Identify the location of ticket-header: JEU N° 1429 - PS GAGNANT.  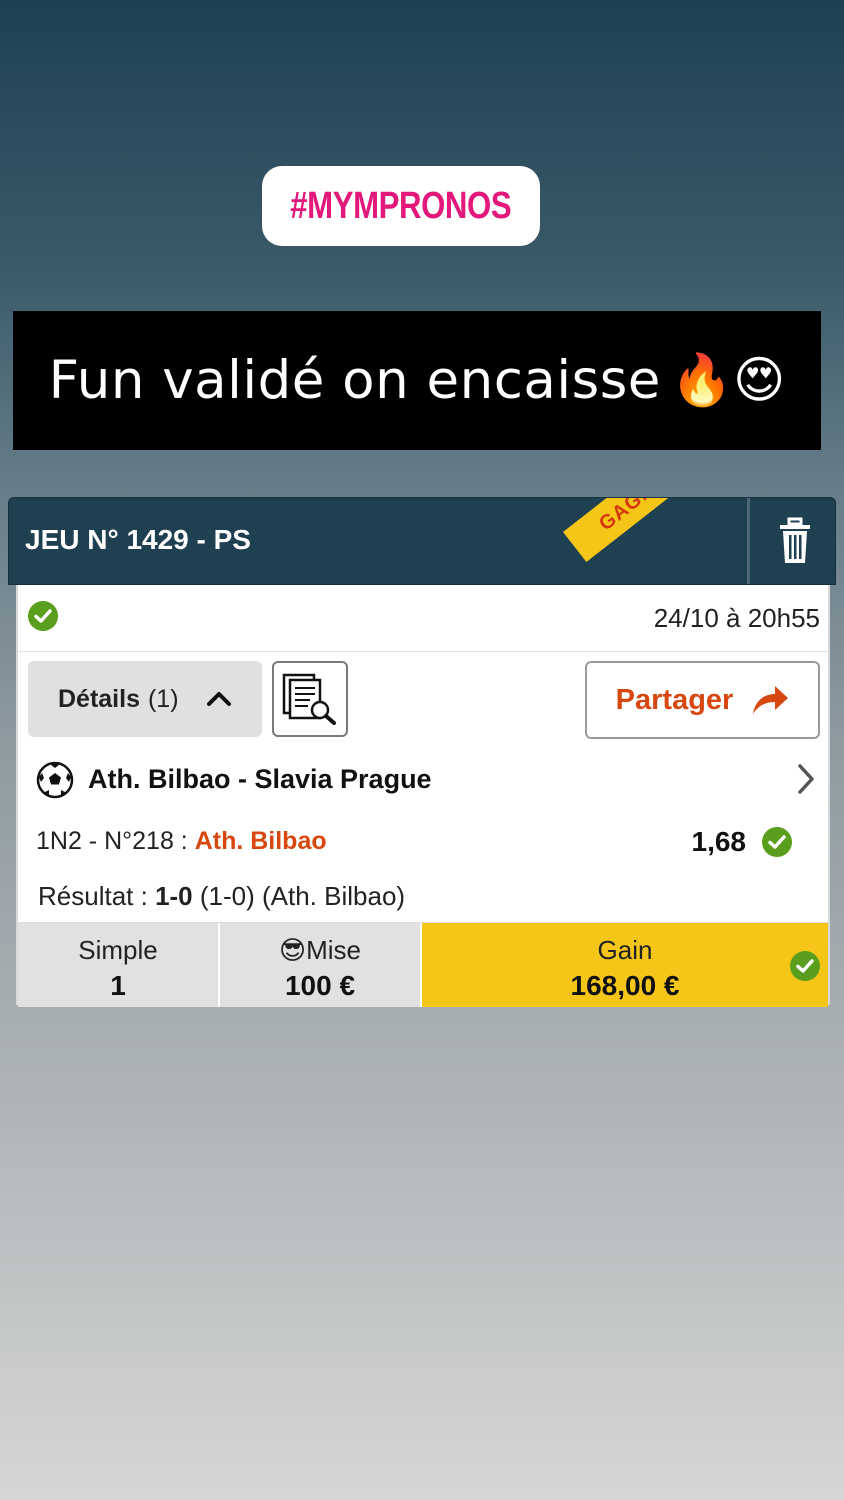
(422, 541).